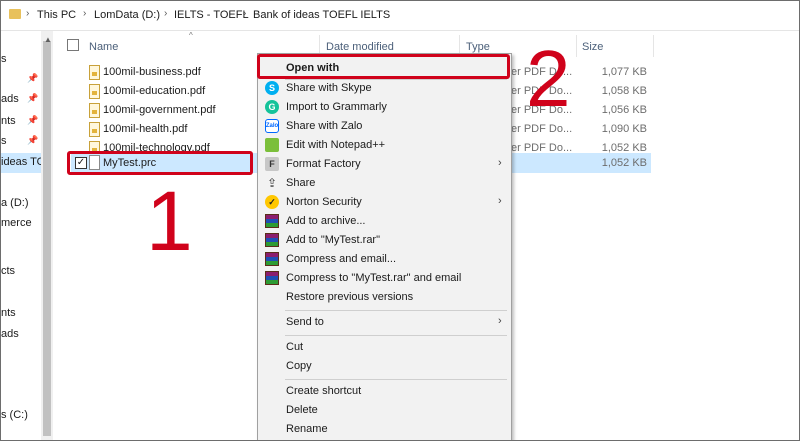 The height and width of the screenshot is (441, 800). I want to click on menu-item-restore-previous-versions: Restore previous versions, so click(384, 297).